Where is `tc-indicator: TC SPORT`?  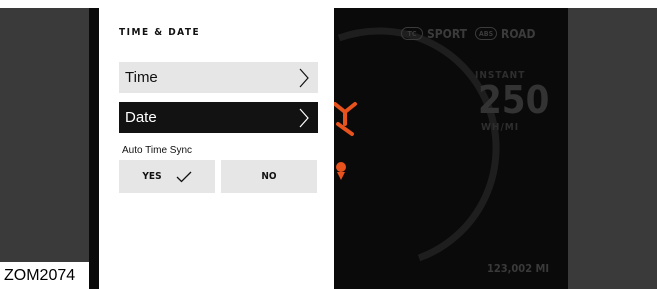 tc-indicator: TC SPORT is located at coordinates (434, 33).